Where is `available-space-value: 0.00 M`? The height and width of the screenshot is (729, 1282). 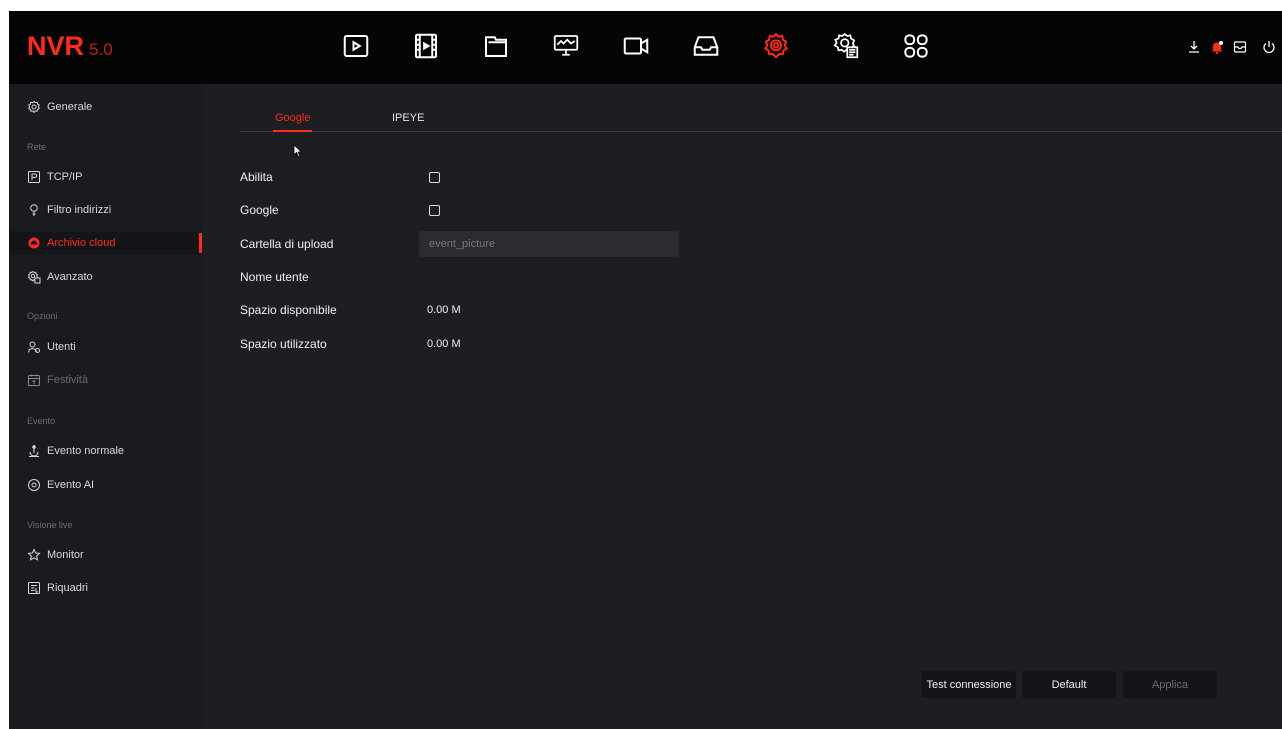
available-space-value: 0.00 M is located at coordinates (444, 310).